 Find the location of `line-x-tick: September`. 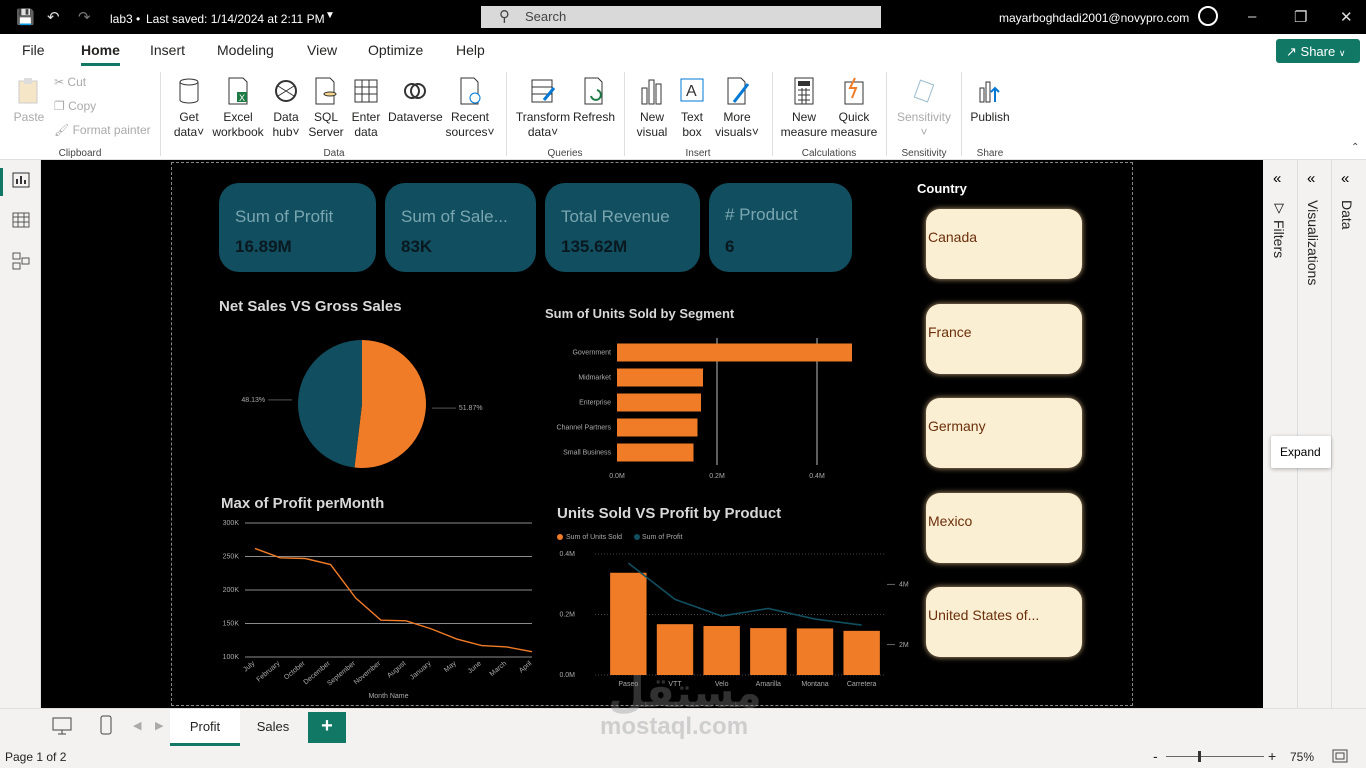

line-x-tick: September is located at coordinates (341, 674).